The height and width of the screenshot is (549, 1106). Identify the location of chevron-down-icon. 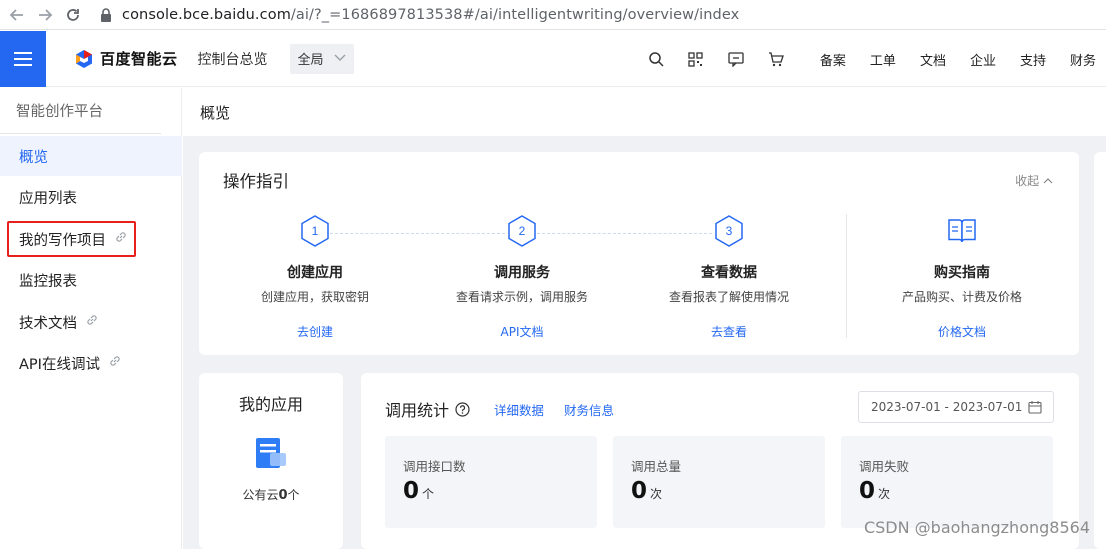
(340, 58).